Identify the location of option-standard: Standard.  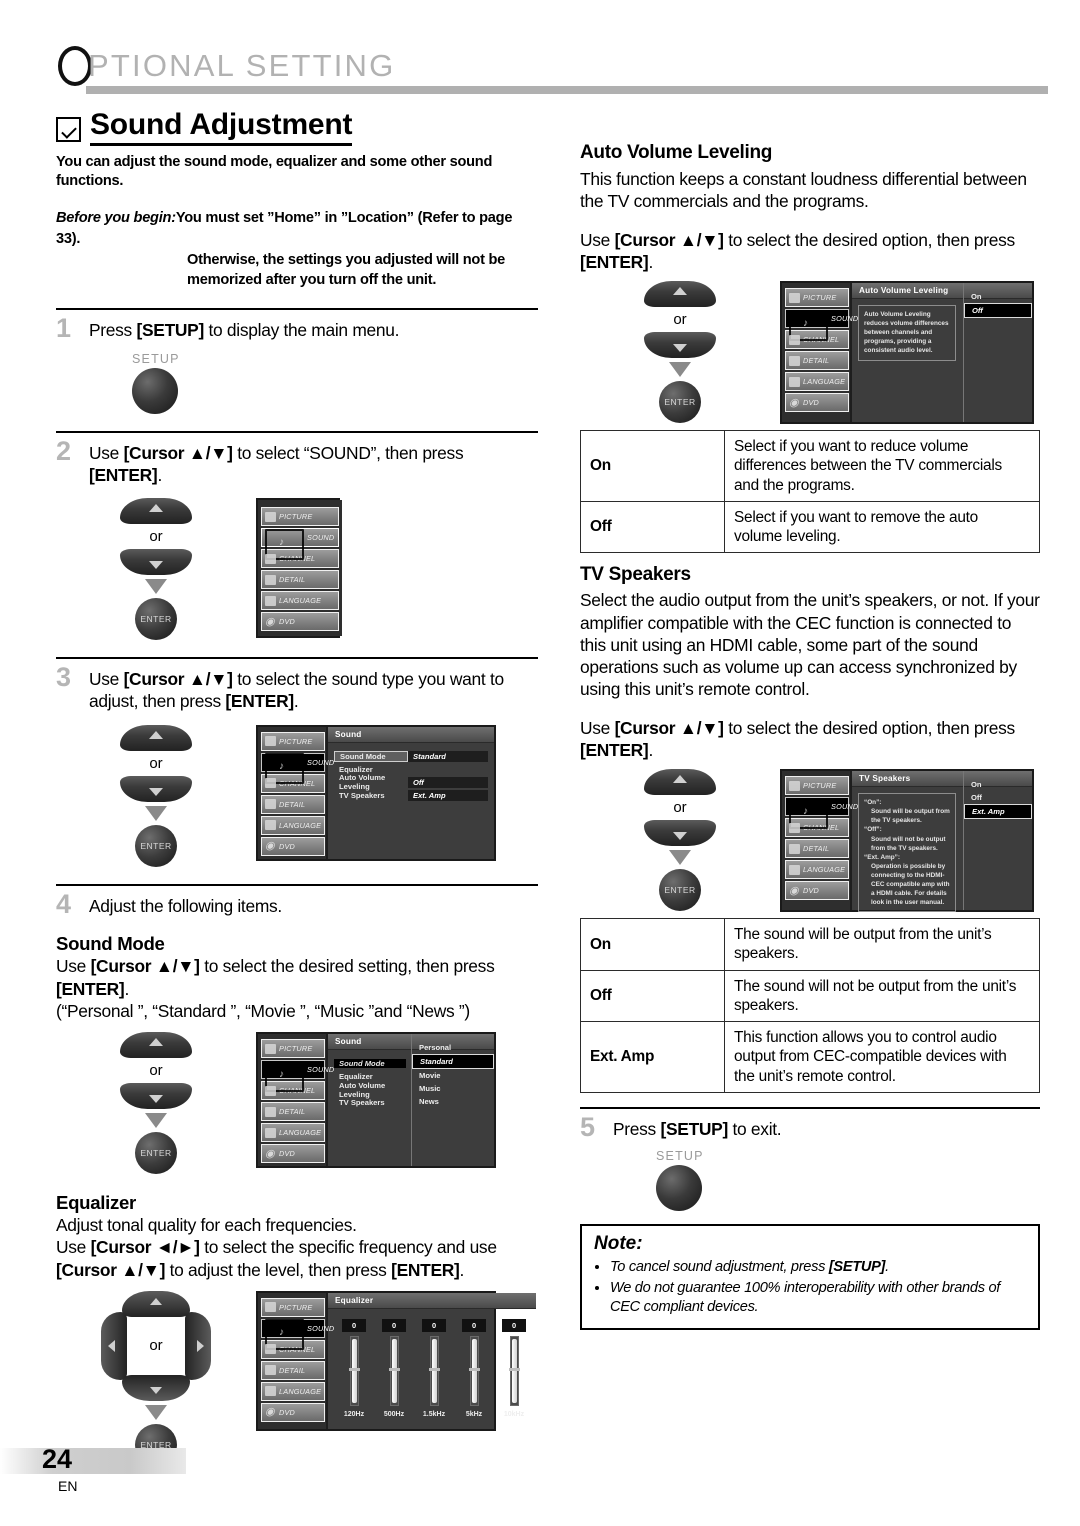
(453, 1062).